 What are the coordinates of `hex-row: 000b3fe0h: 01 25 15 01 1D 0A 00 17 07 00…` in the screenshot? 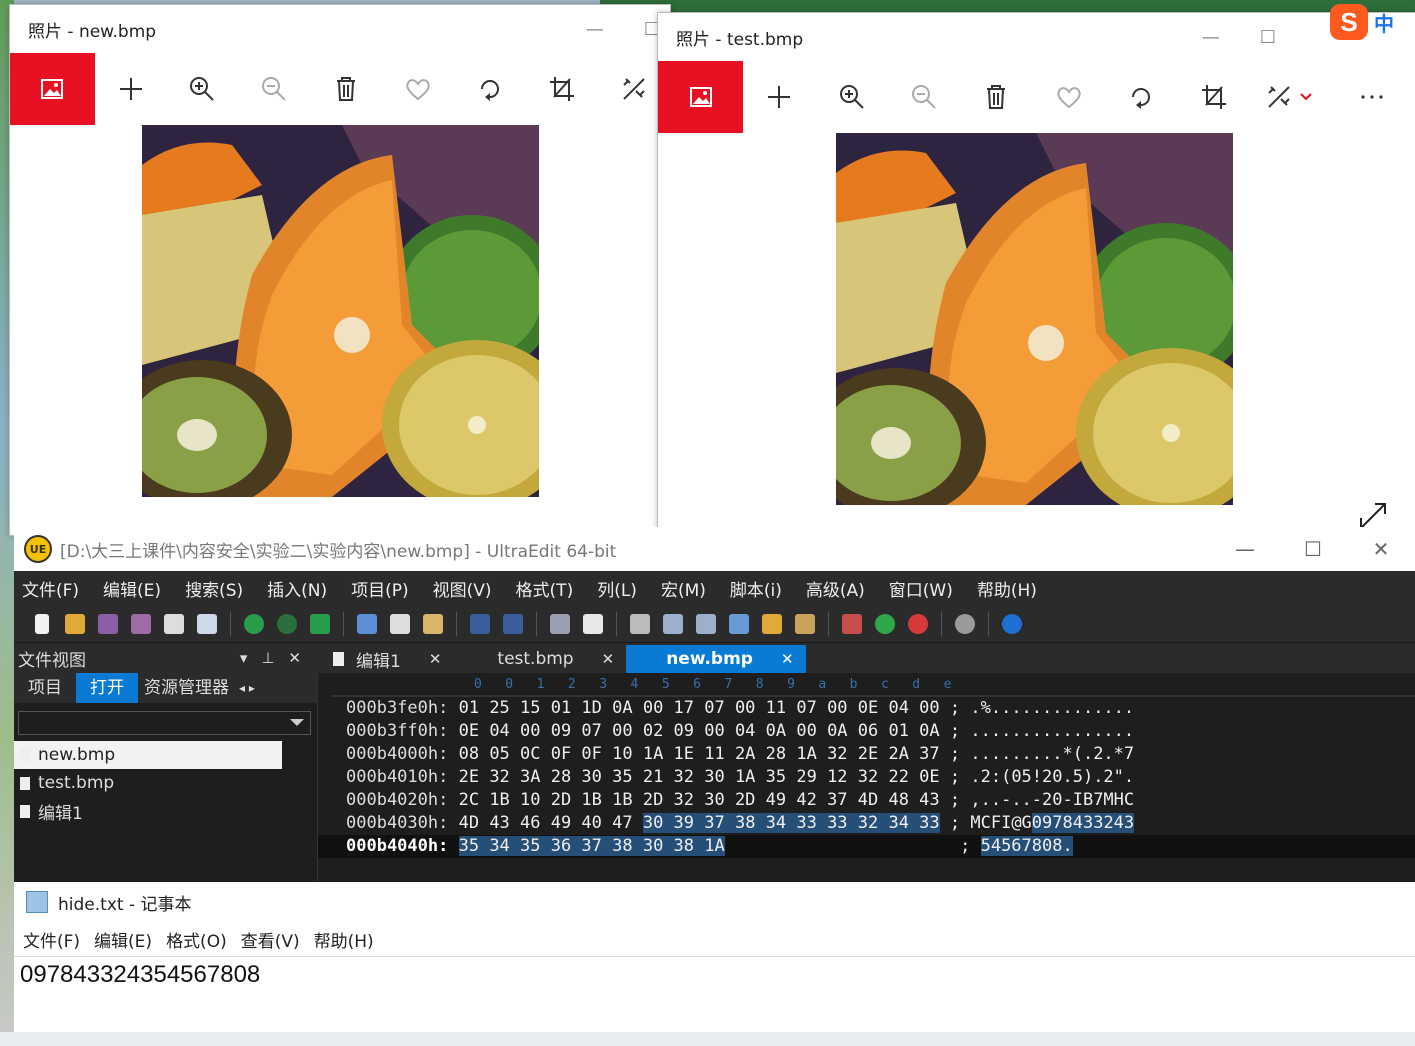 It's located at (866, 708).